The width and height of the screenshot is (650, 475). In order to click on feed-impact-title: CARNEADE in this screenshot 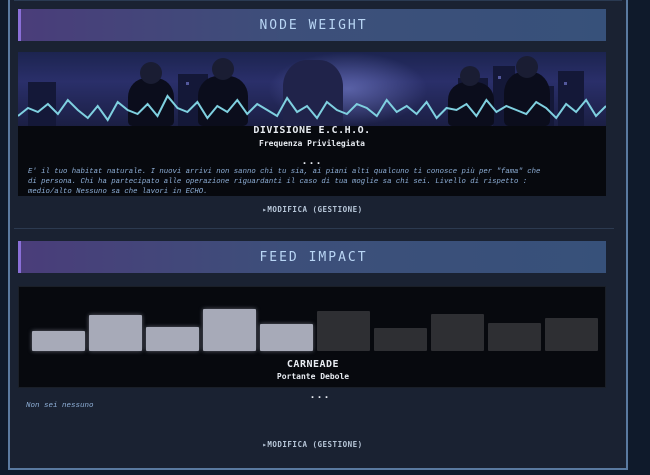, I will do `click(313, 364)`.